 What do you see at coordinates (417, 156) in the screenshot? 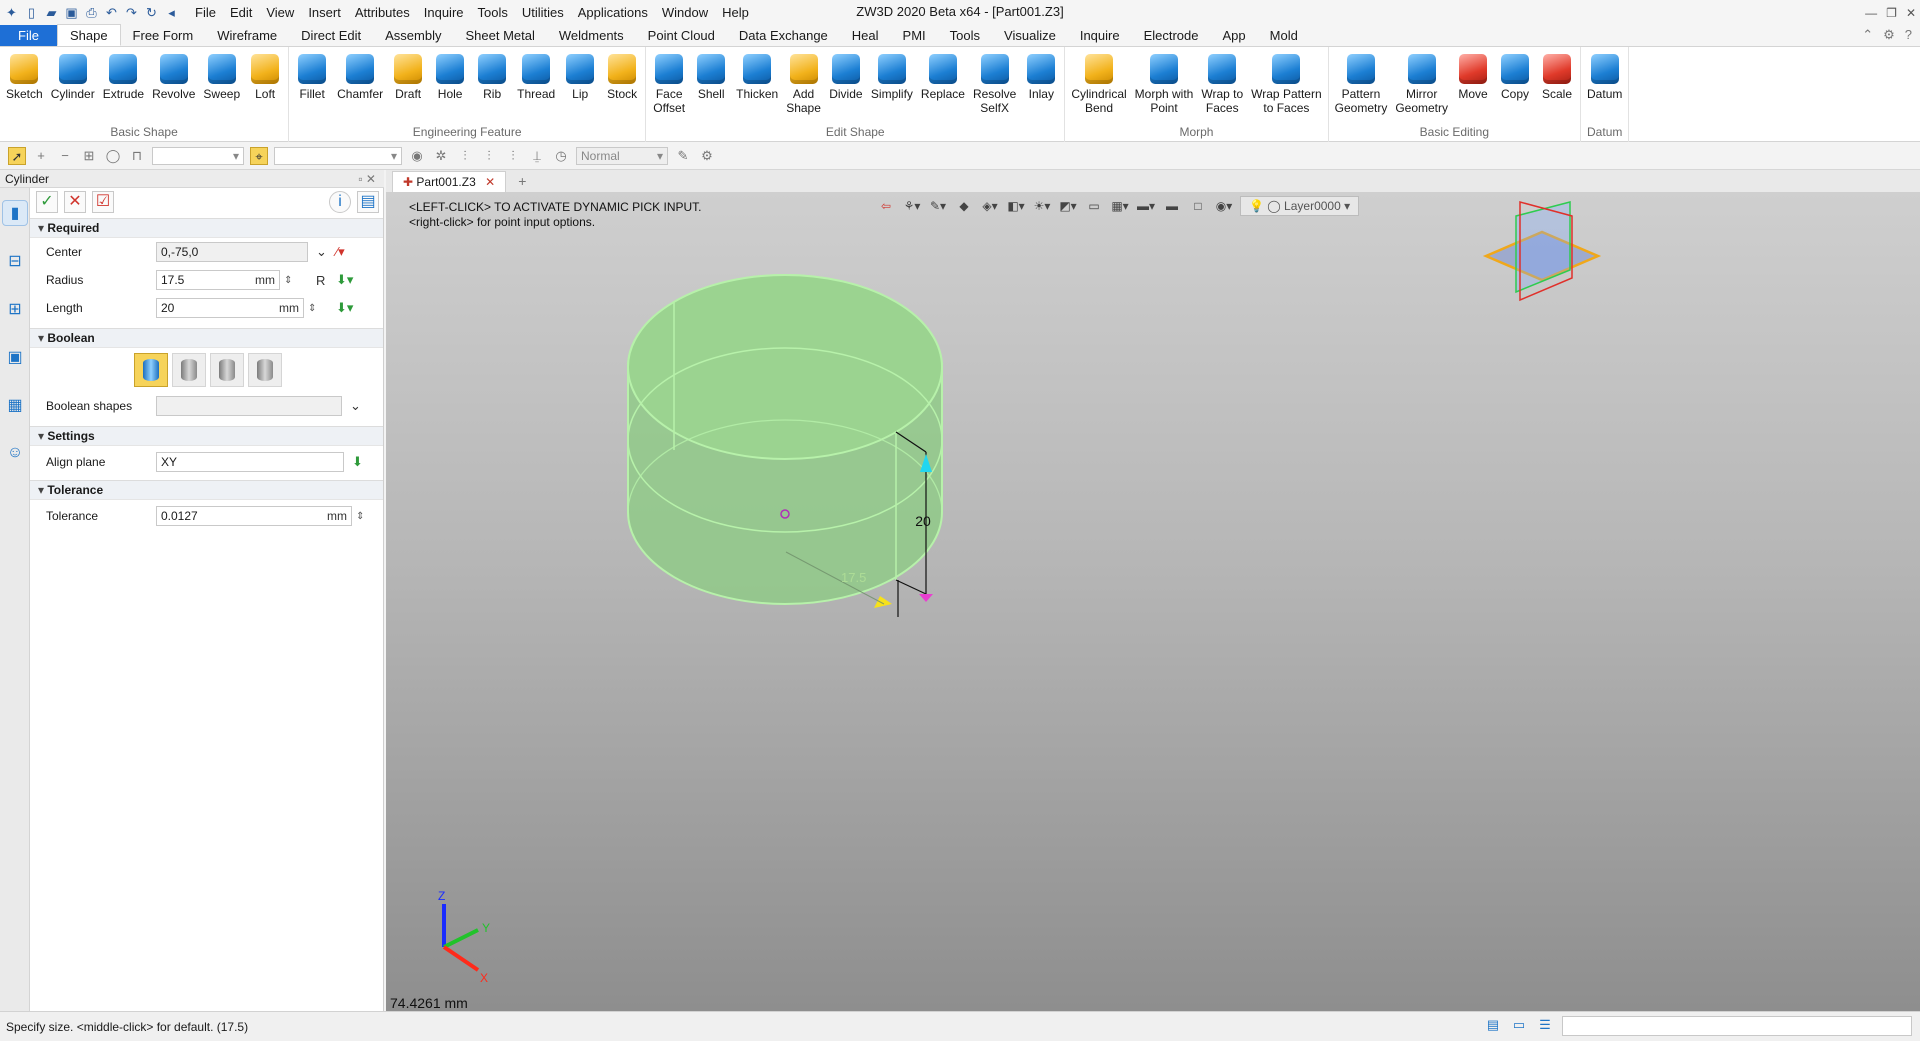
I see `record-icon: ◉` at bounding box center [417, 156].